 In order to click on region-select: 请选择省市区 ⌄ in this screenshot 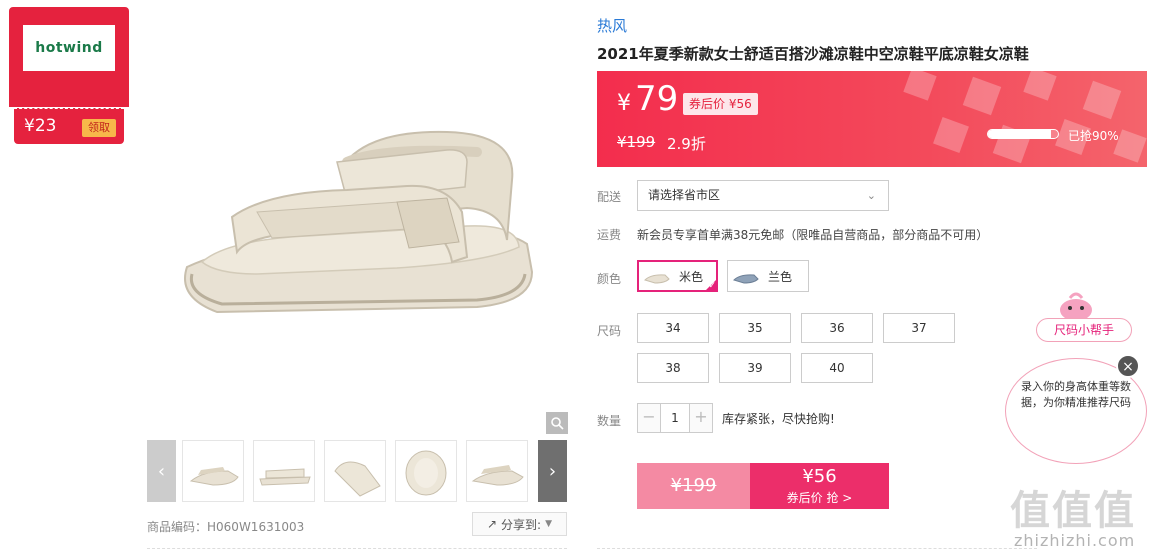, I will do `click(763, 195)`.